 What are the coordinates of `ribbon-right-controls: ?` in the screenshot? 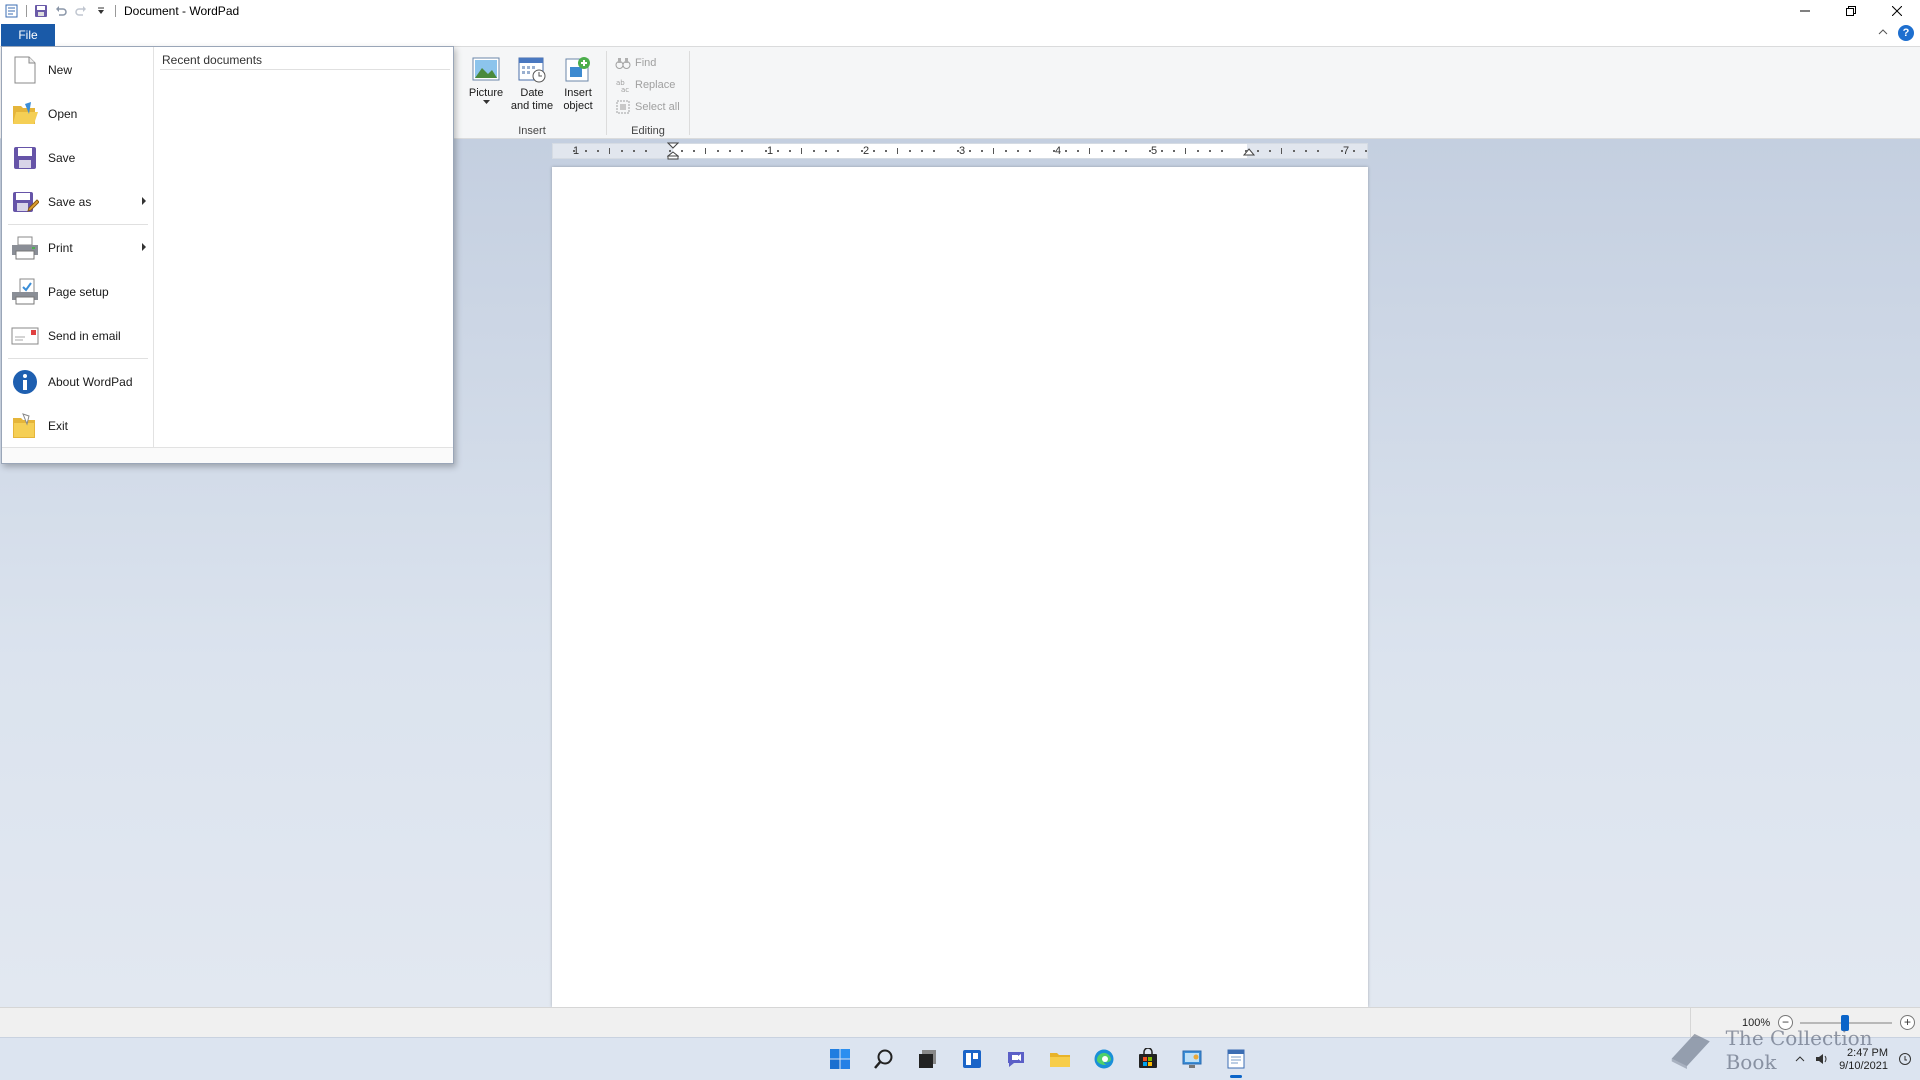 It's located at (1896, 33).